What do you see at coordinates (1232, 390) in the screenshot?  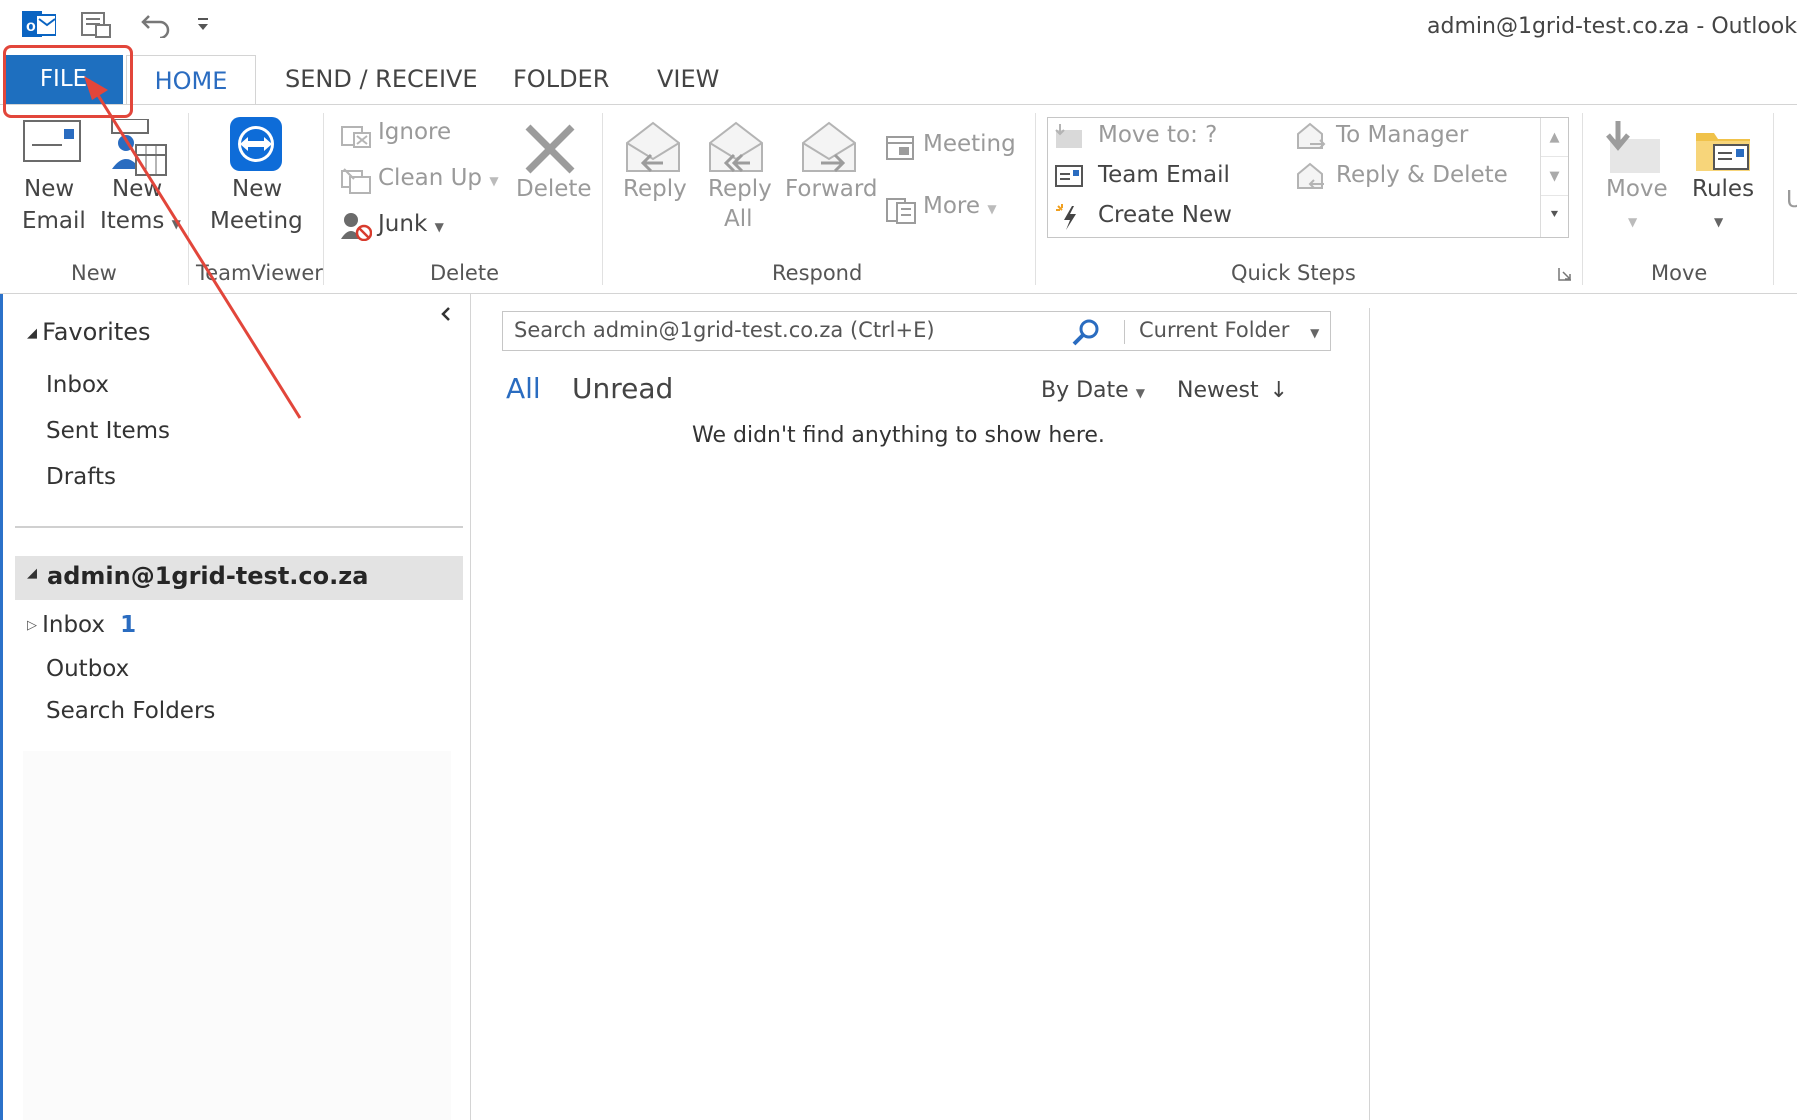 I see `sort-order-toggle: Newest ↓` at bounding box center [1232, 390].